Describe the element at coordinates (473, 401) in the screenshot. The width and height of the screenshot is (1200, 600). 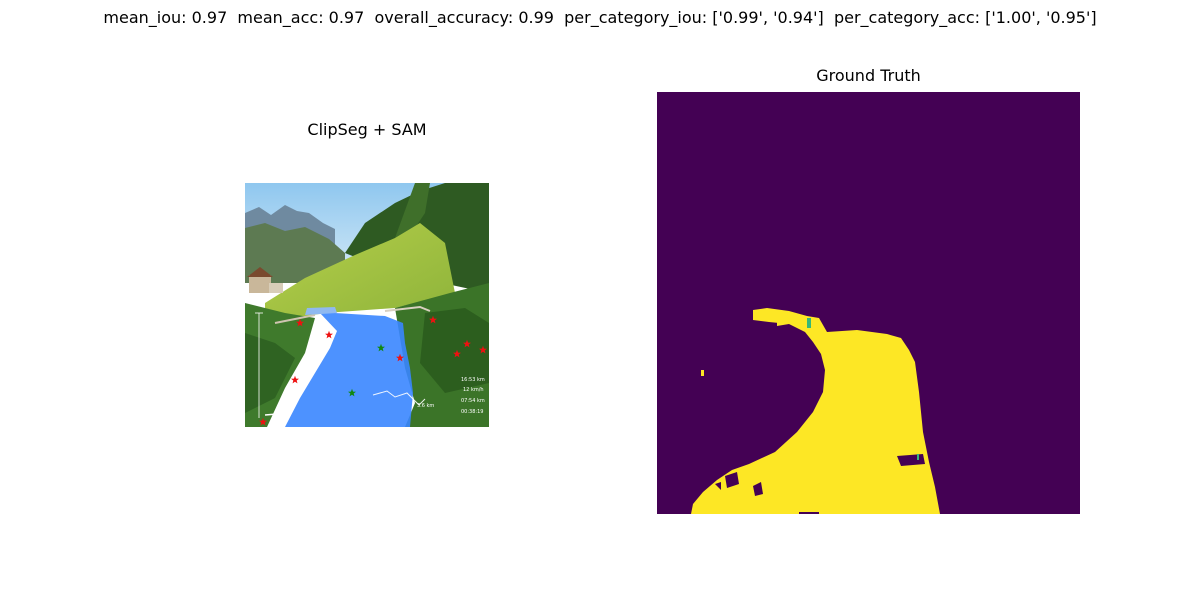
I see `hud-label: 07:54 km` at that location.